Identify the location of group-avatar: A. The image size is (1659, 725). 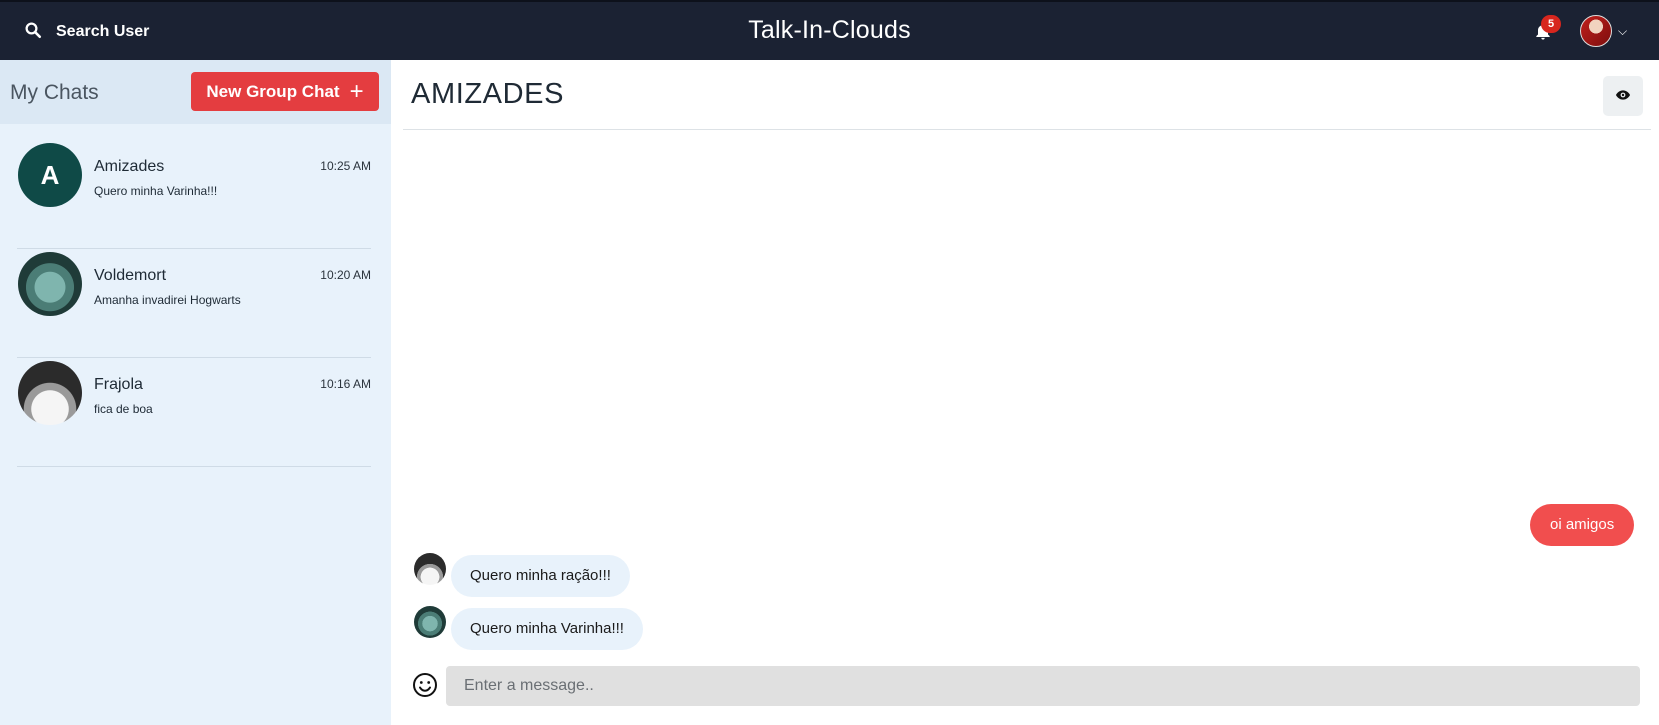
(50, 175).